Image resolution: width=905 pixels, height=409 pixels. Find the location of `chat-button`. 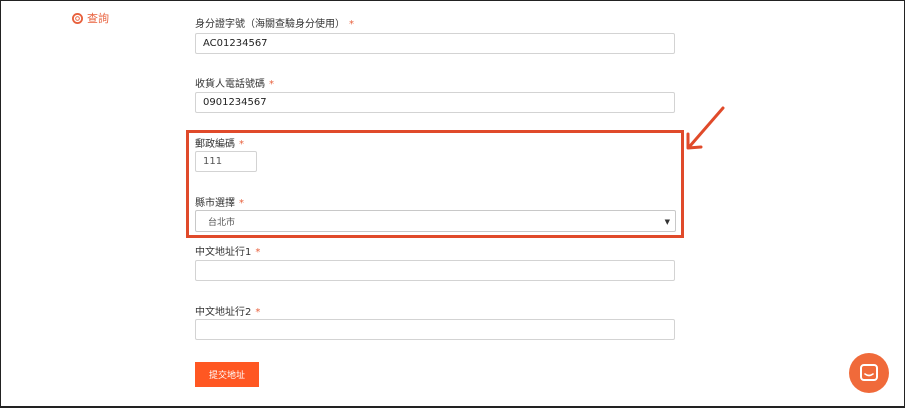

chat-button is located at coordinates (869, 373).